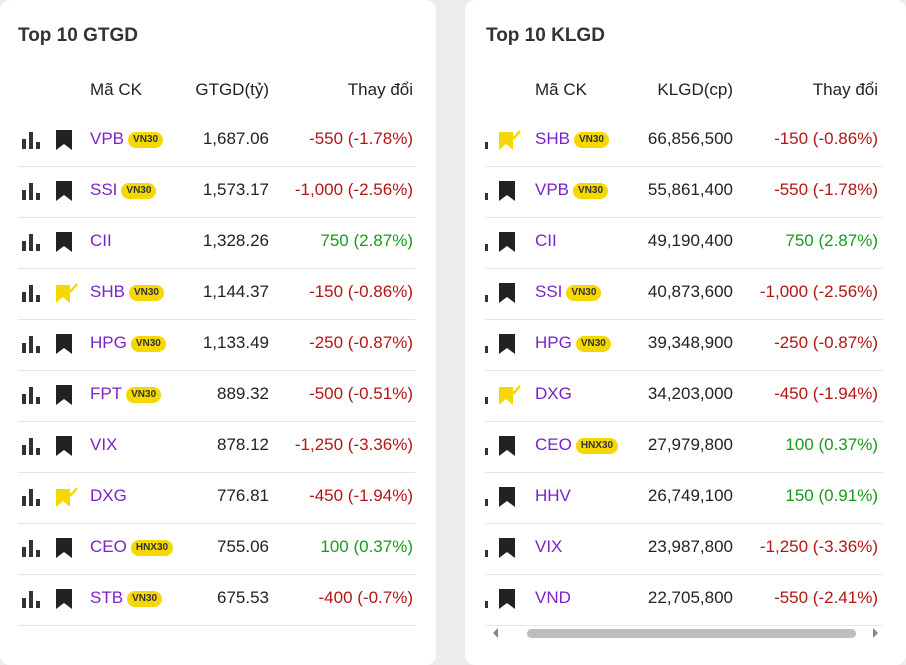 The width and height of the screenshot is (906, 665). What do you see at coordinates (690, 597) in the screenshot?
I see `value-cell: 22,705,800` at bounding box center [690, 597].